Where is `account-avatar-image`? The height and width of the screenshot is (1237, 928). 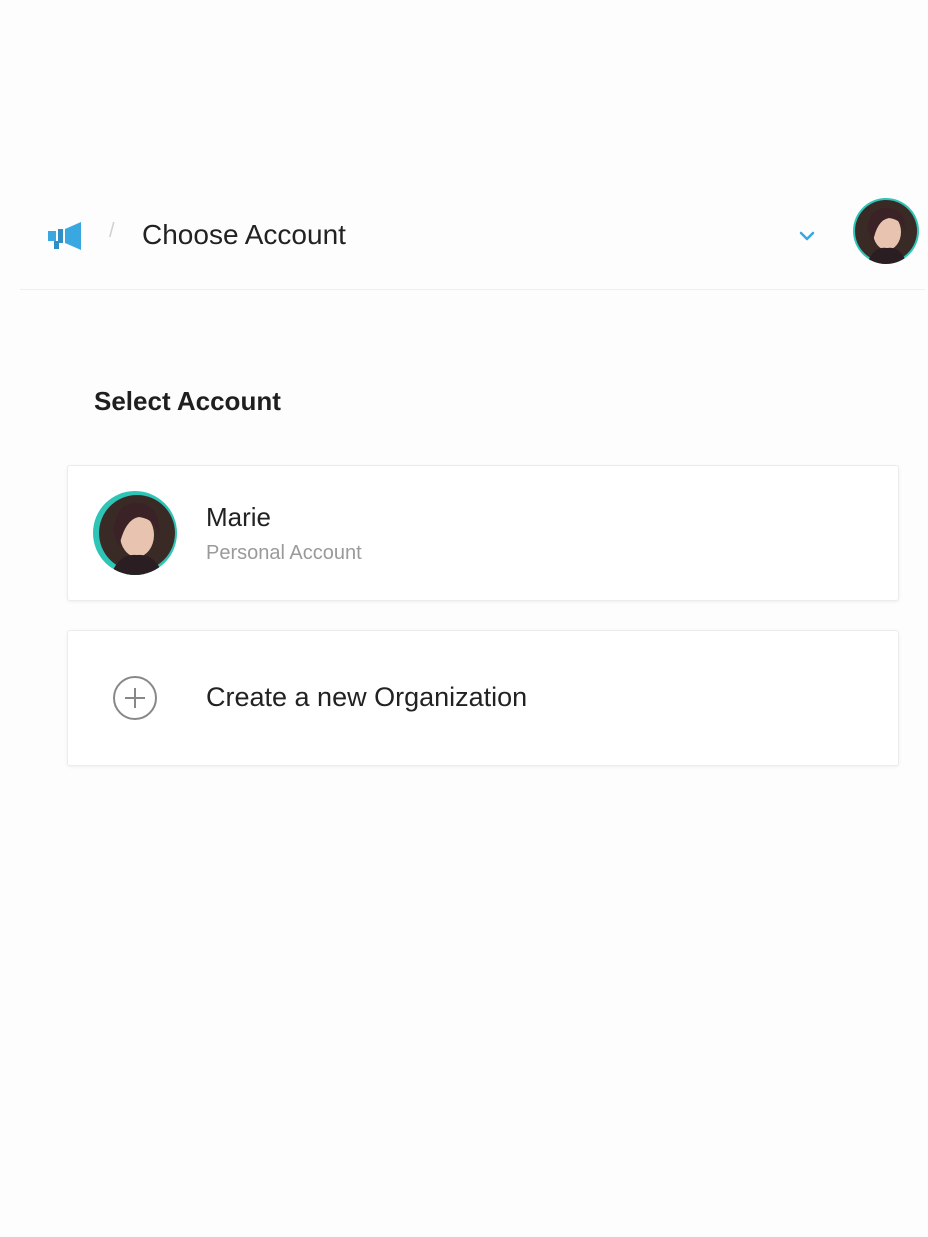 account-avatar-image is located at coordinates (135, 533).